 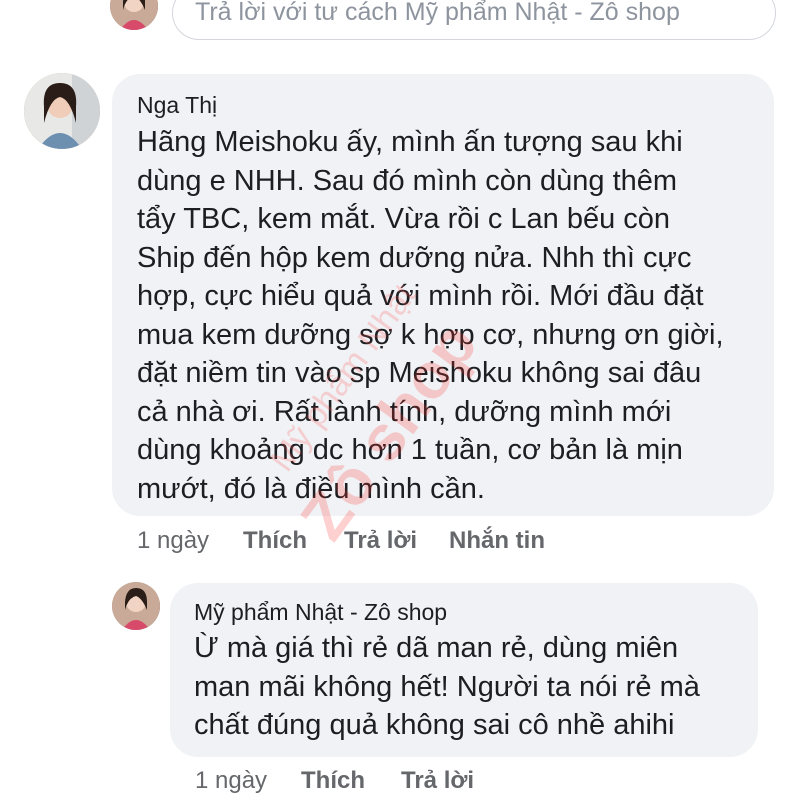 What do you see at coordinates (410, 142) in the screenshot?
I see `comment-line: Hãng Meishoku ấy, mình ấn tượng sau khi` at bounding box center [410, 142].